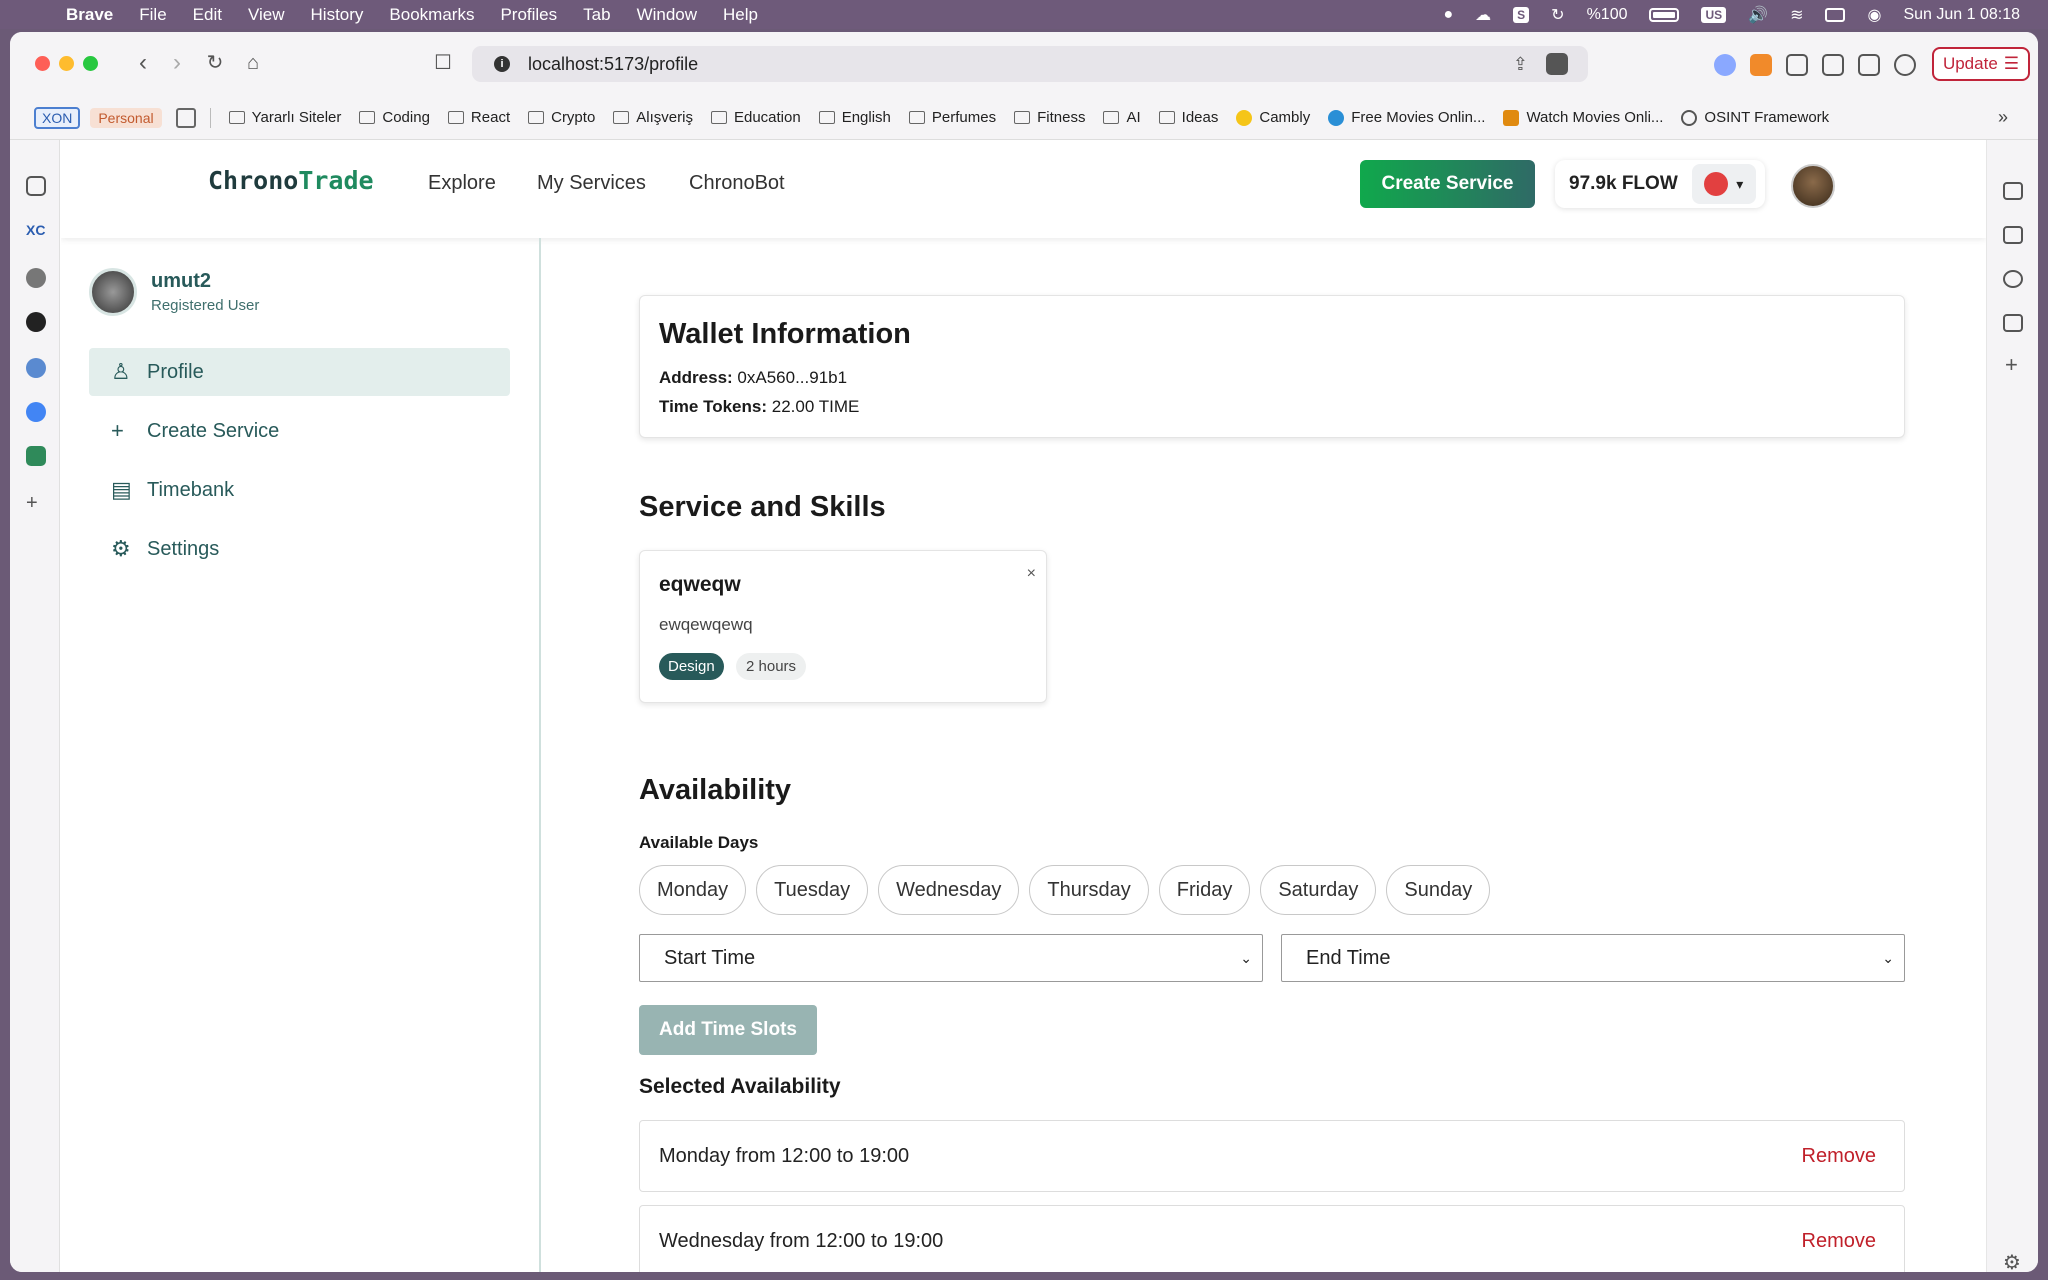  Describe the element at coordinates (1438, 890) in the screenshot. I see `day-sunday: Sunday` at that location.